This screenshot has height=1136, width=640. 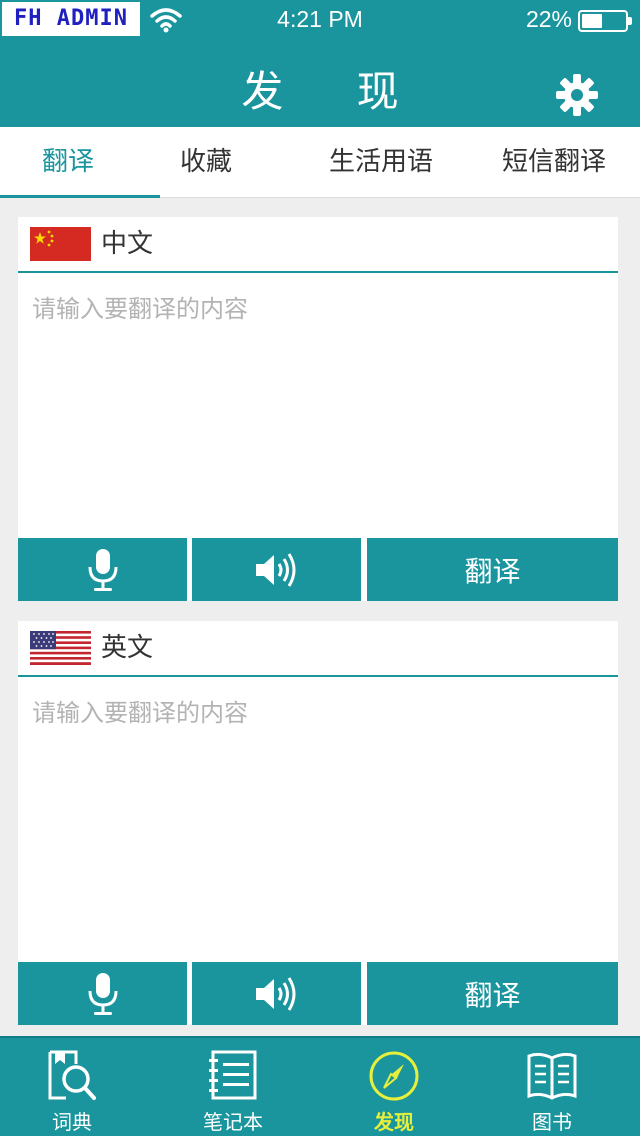 I want to click on battery-icon, so click(x=605, y=21).